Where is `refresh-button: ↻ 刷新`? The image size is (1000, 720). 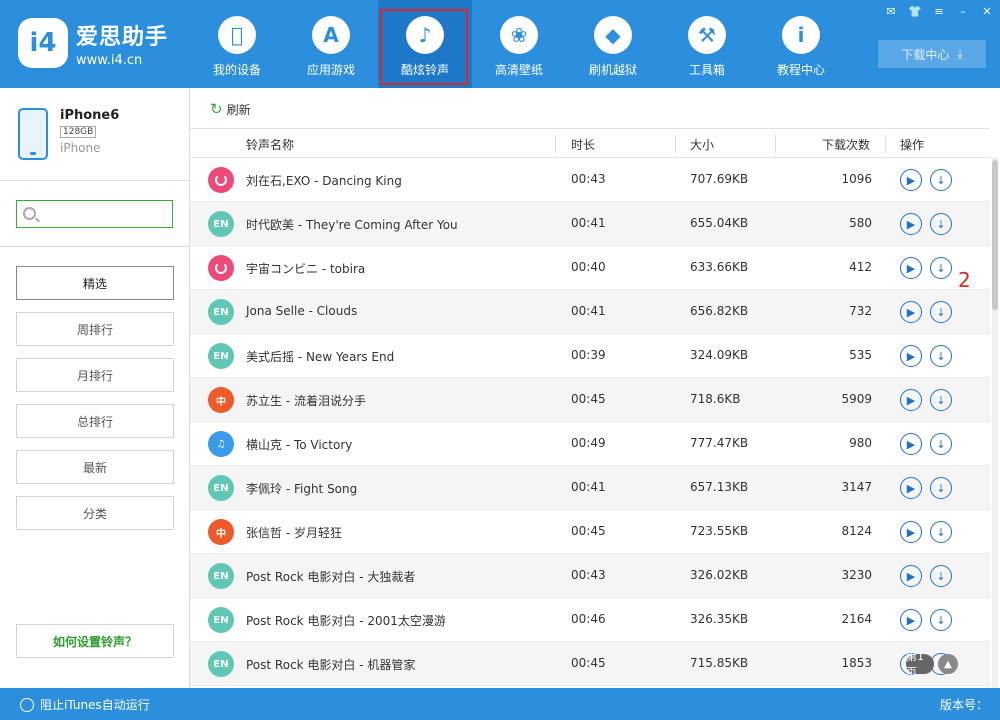
refresh-button: ↻ 刷新 is located at coordinates (230, 109).